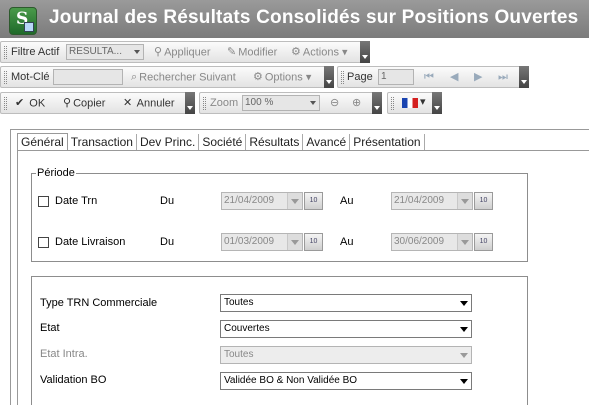 This screenshot has width=589, height=405. What do you see at coordinates (282, 77) in the screenshot?
I see `options-menu-button: ⚙ Options ▾` at bounding box center [282, 77].